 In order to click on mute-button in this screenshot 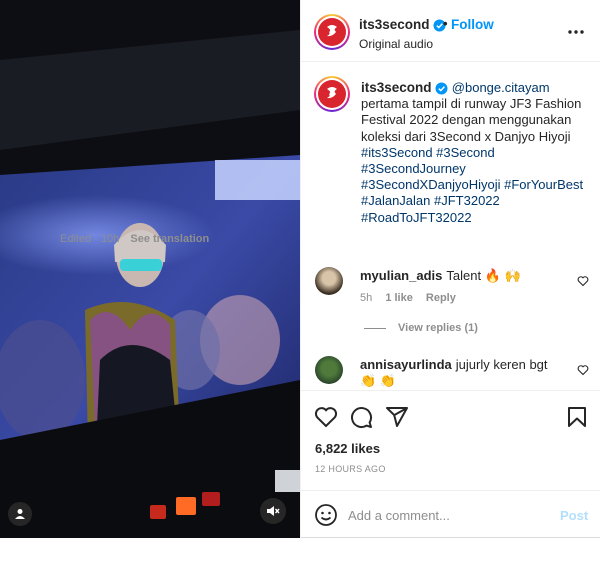, I will do `click(273, 511)`.